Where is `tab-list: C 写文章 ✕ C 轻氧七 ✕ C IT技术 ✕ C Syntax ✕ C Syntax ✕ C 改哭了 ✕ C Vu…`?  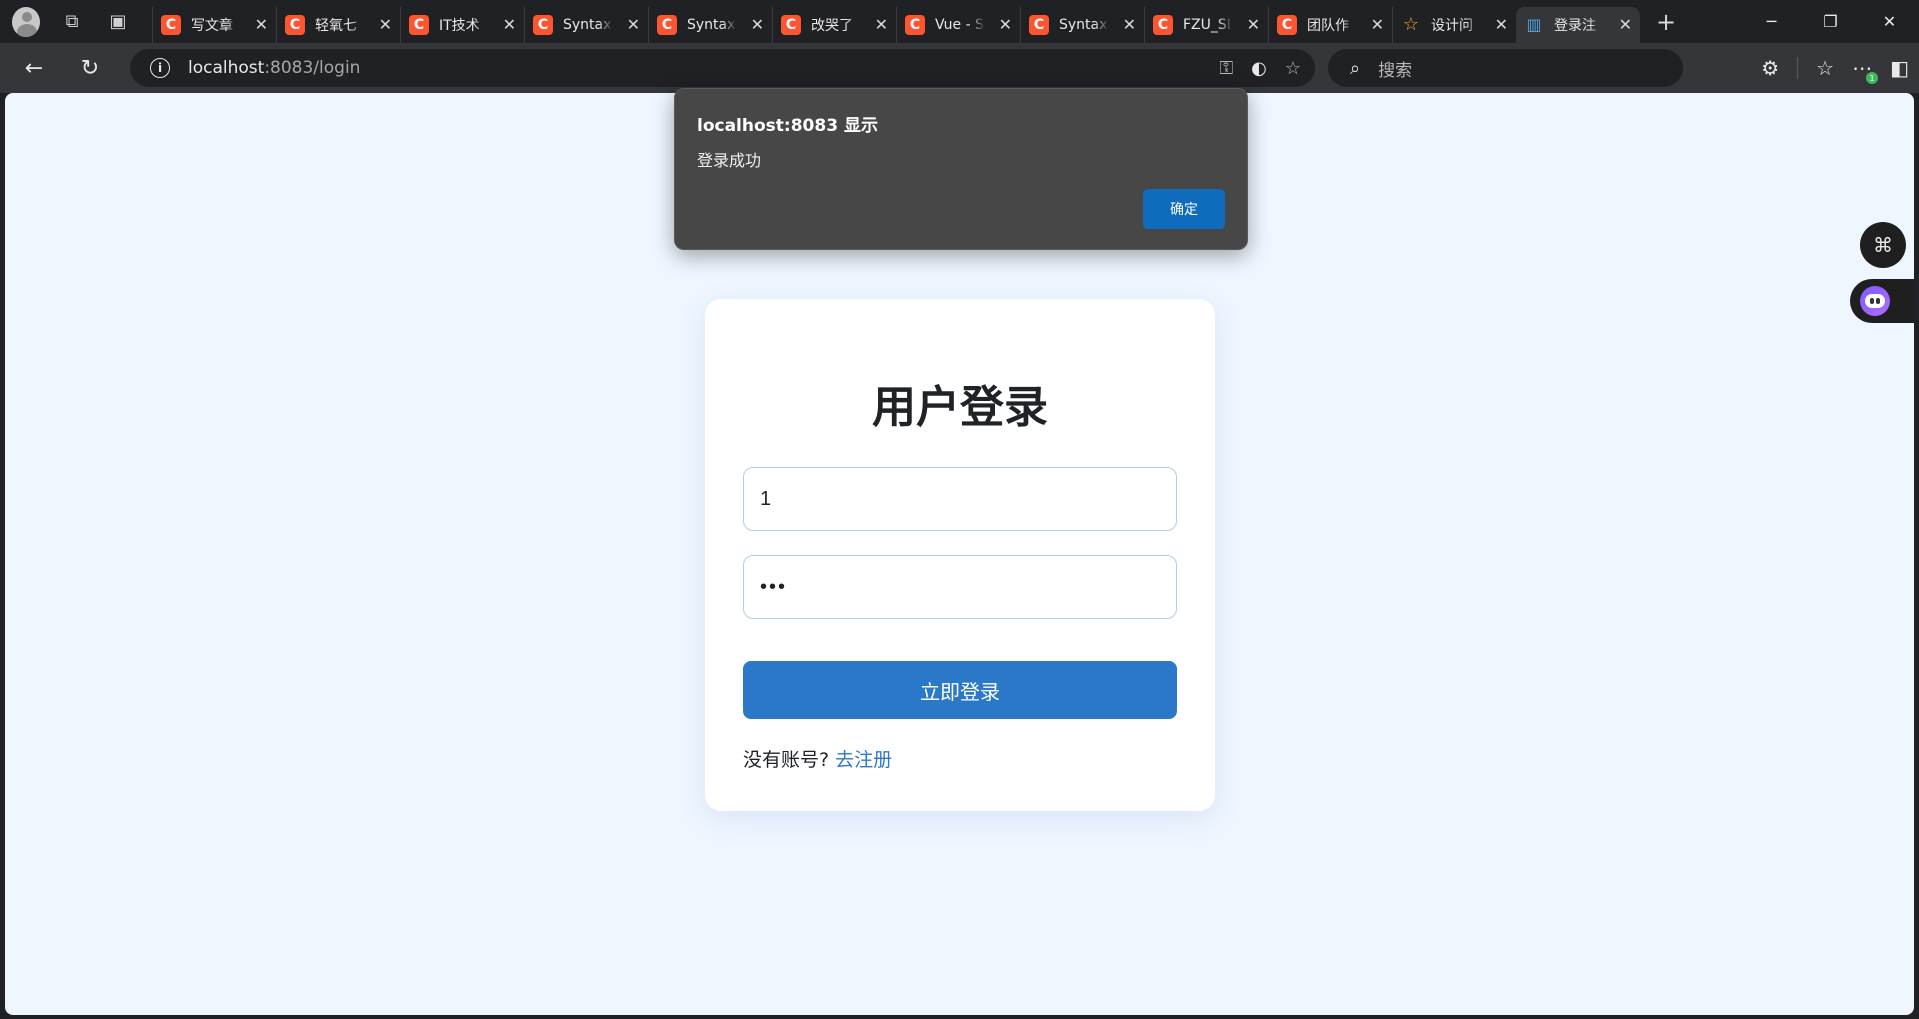 tab-list: C 写文章 ✕ C 轻氧七 ✕ C IT技术 ✕ C Syntax ✕ C Syntax ✕ C 改哭了 ✕ C Vu… is located at coordinates (896, 21).